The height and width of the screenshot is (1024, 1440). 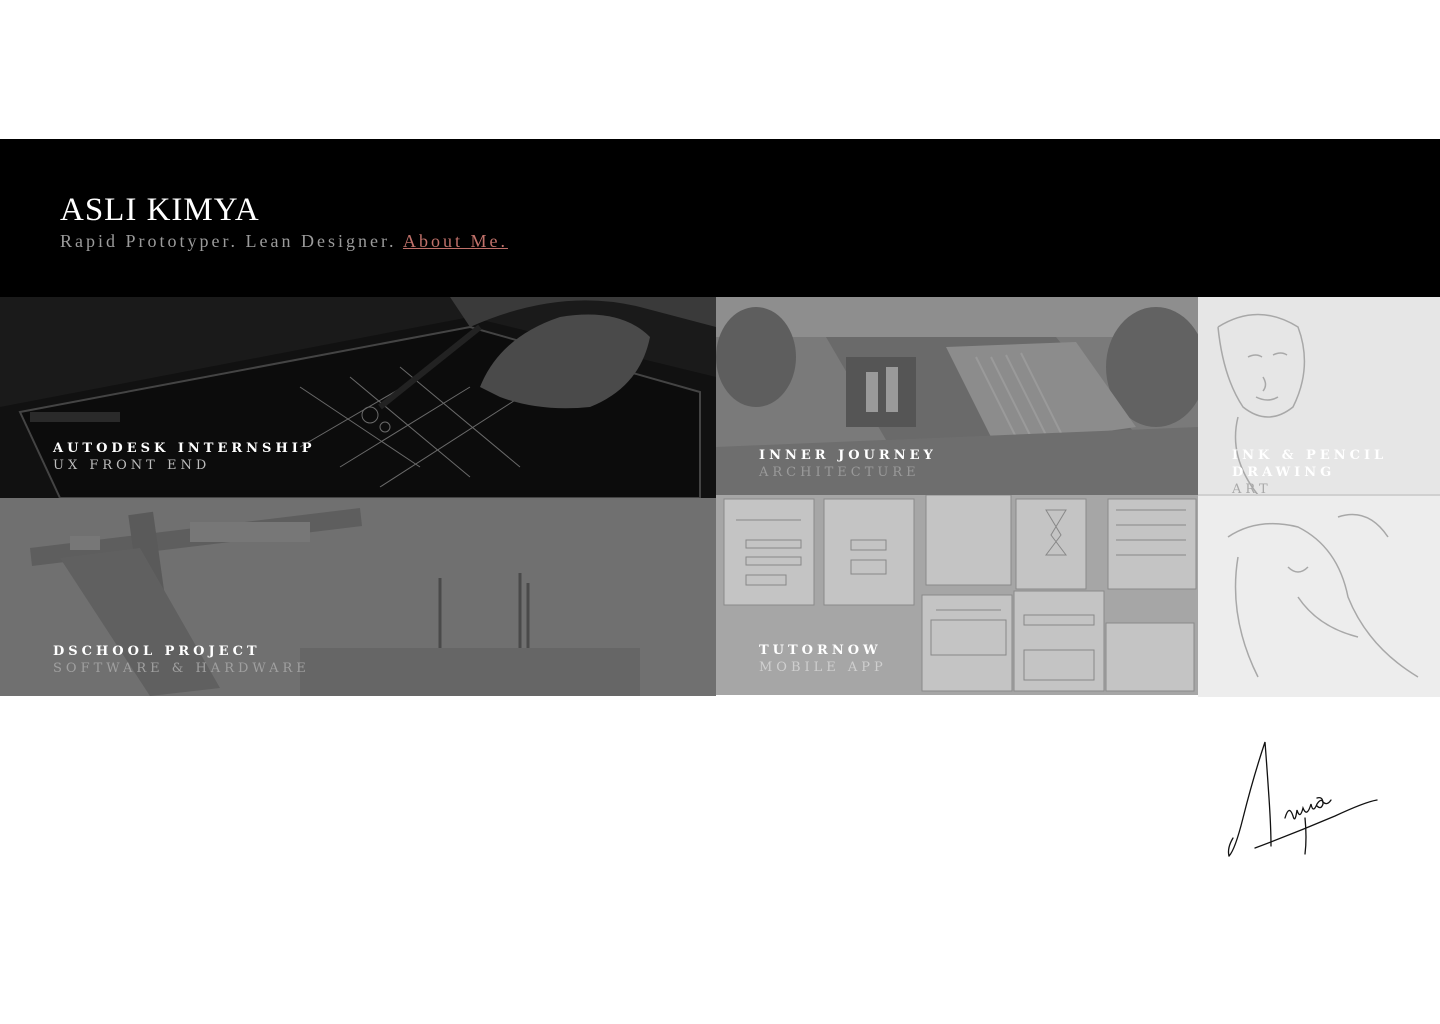 What do you see at coordinates (132, 465) in the screenshot?
I see `tile-subtitle: UX FRONT END` at bounding box center [132, 465].